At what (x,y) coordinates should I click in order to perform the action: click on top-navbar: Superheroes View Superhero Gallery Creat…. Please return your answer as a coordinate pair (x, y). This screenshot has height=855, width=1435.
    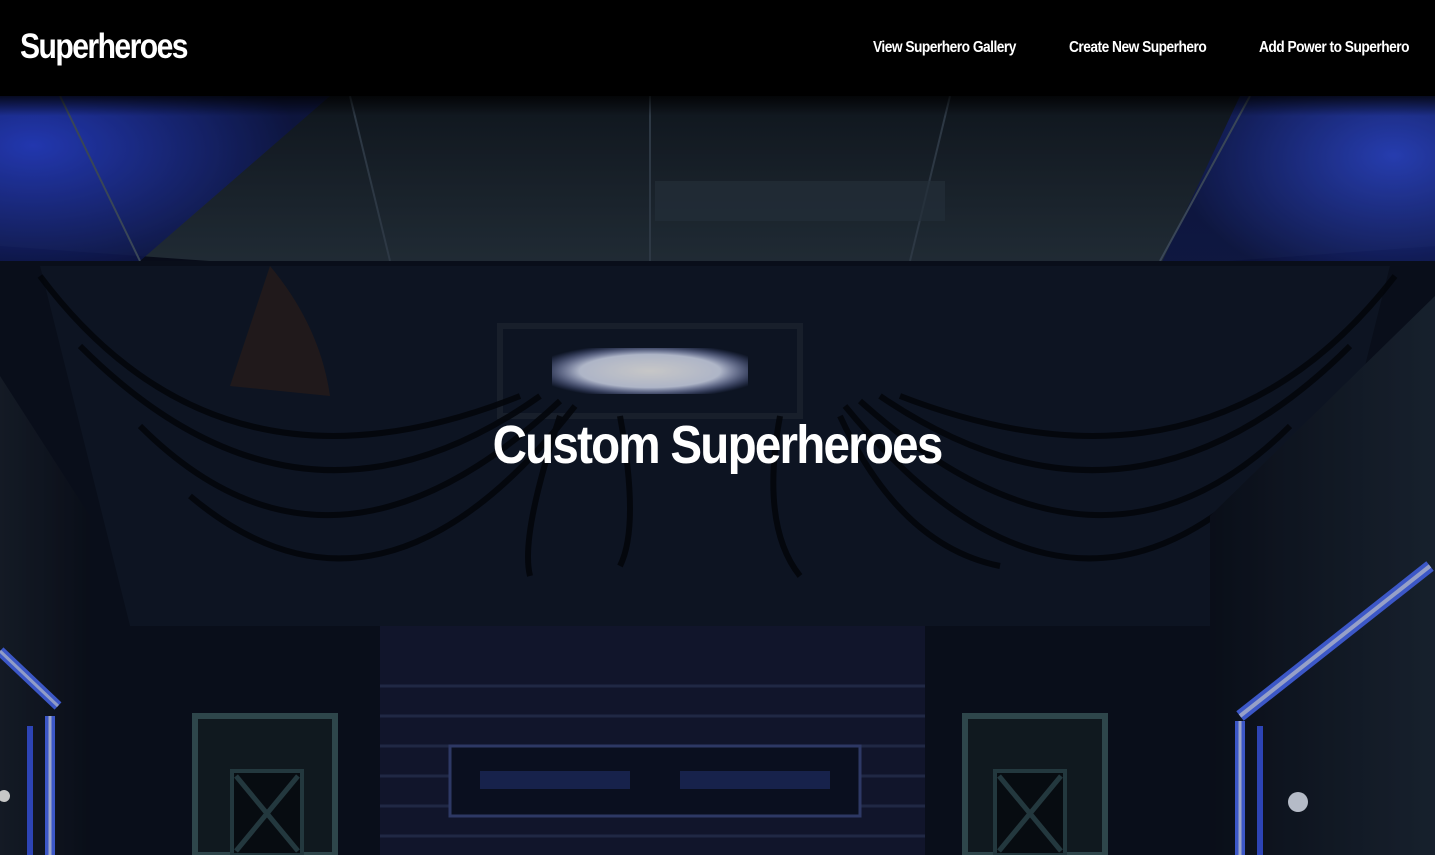
    Looking at the image, I should click on (717, 48).